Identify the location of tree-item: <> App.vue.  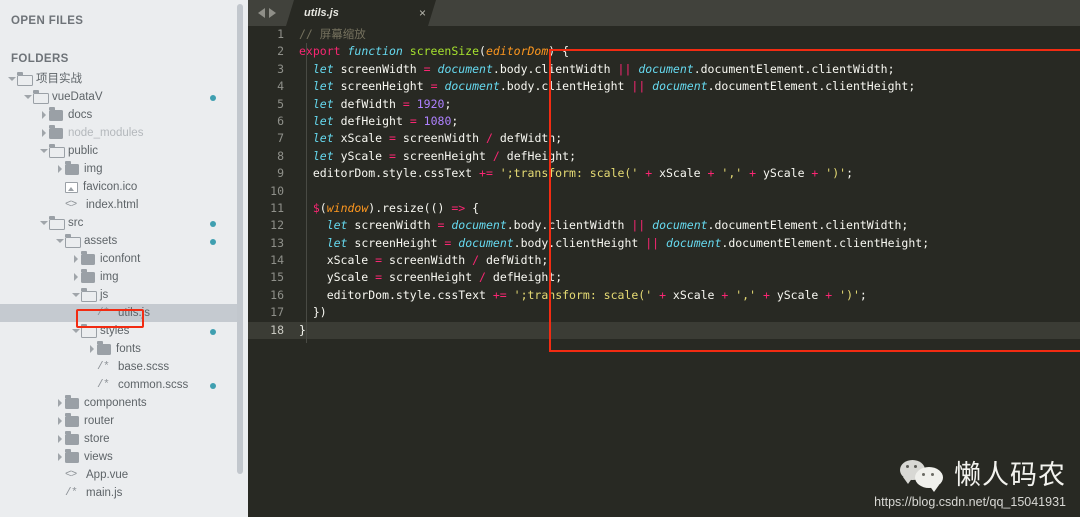
(119, 475).